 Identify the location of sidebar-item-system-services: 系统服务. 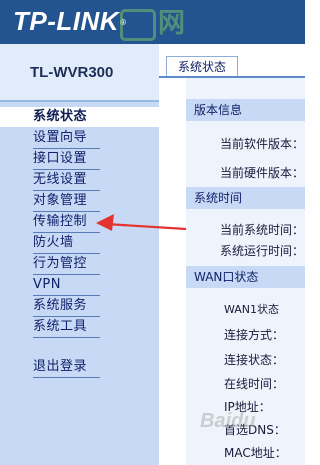
(66, 306).